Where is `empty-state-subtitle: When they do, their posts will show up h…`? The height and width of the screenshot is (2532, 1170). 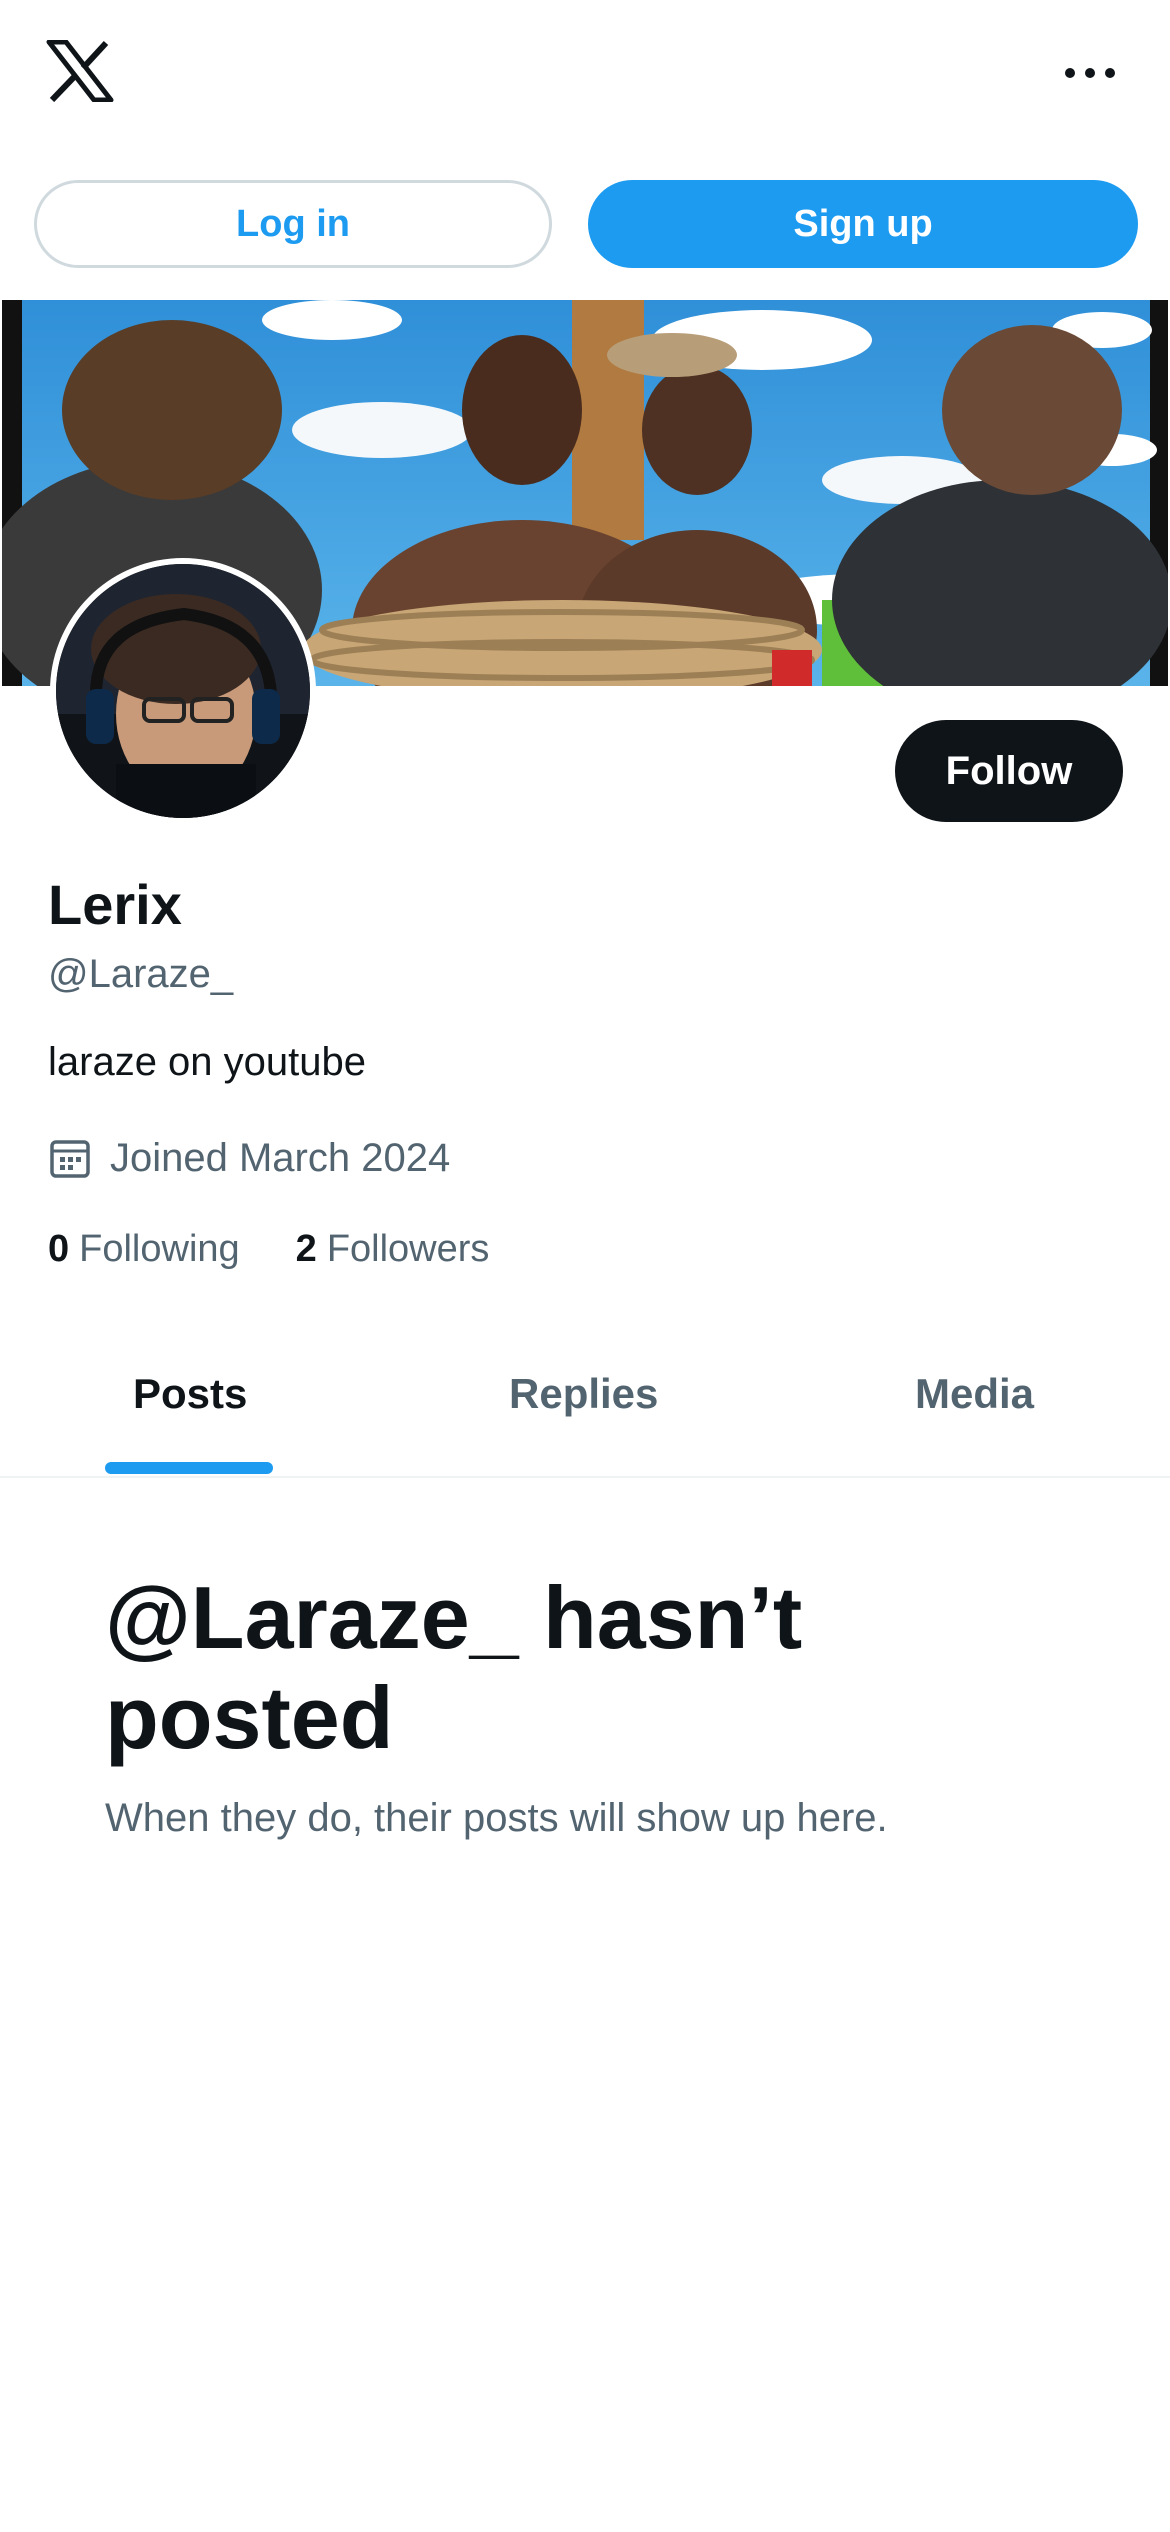
empty-state-subtitle: When they do, their posts will show up h… is located at coordinates (496, 1818).